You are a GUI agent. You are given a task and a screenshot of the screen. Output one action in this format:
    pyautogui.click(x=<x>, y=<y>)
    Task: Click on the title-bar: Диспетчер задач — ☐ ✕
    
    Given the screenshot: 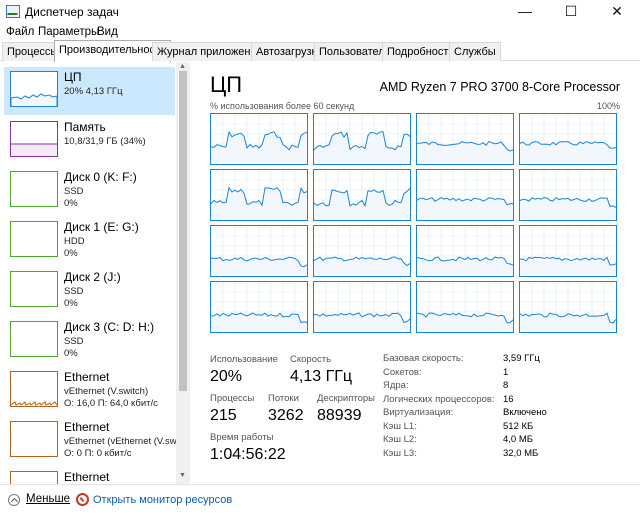 What is the action you would take?
    pyautogui.click(x=320, y=12)
    